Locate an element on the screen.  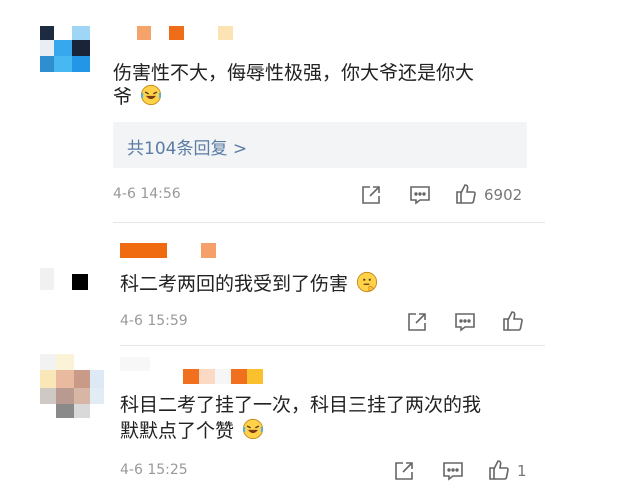
replies-box: 共104条回复 > is located at coordinates (320, 145).